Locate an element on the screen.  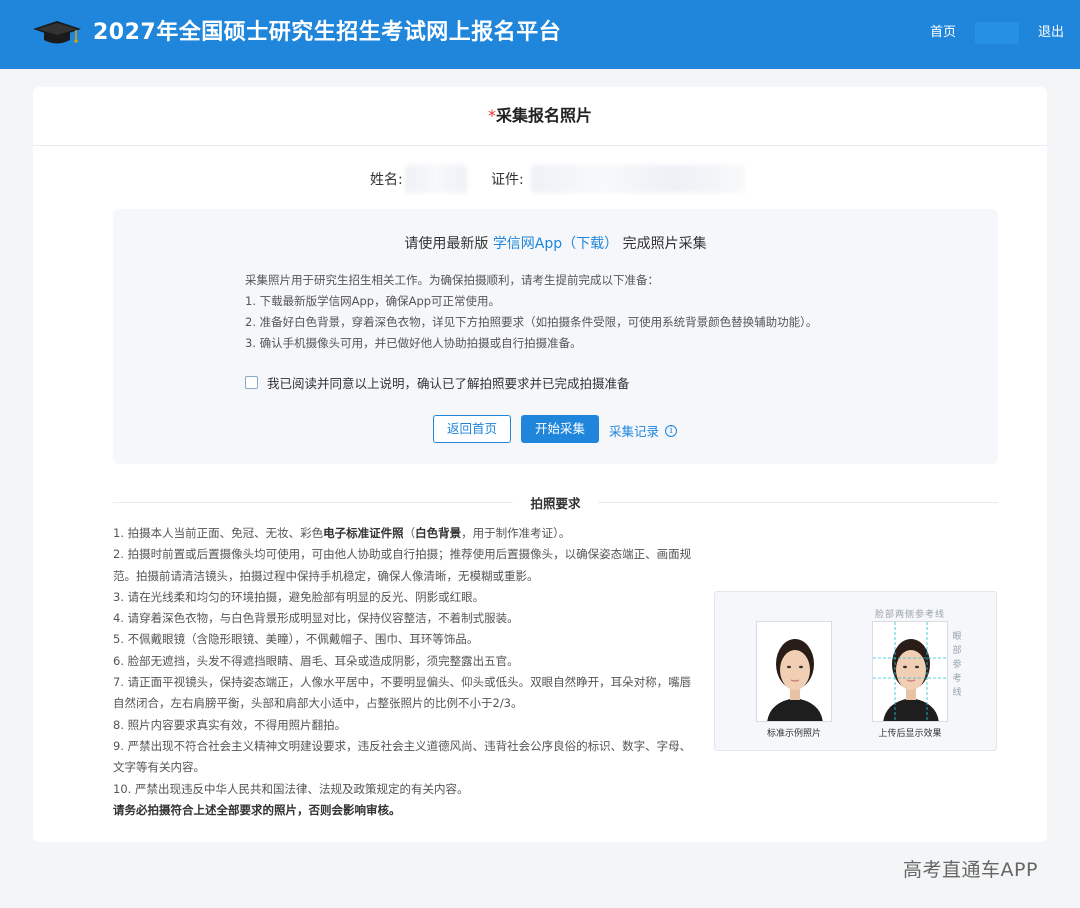
nav-logout-link: 退出 is located at coordinates (1051, 33).